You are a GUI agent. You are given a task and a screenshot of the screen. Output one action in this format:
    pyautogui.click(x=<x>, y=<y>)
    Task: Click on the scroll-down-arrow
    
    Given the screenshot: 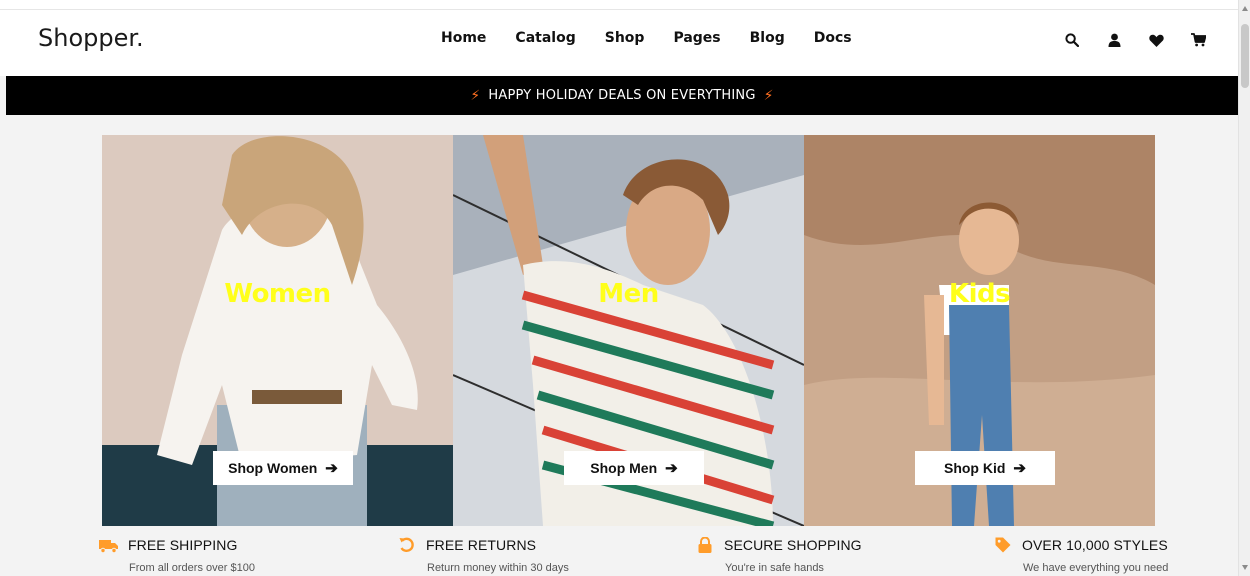 What is the action you would take?
    pyautogui.click(x=1245, y=567)
    